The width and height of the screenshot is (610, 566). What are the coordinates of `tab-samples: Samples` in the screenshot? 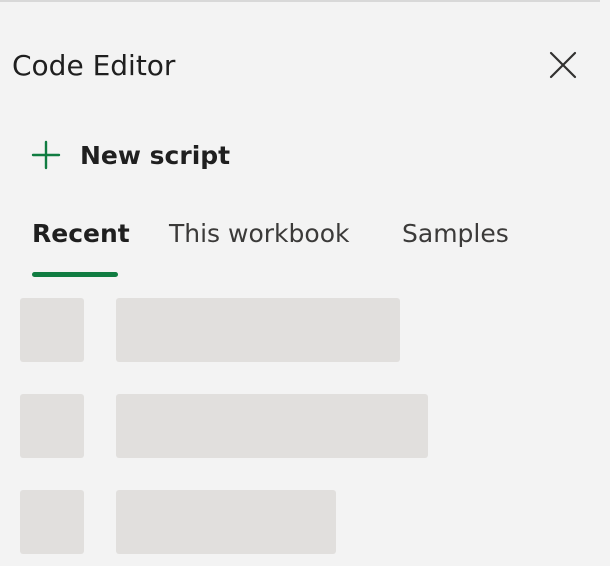 It's located at (455, 245).